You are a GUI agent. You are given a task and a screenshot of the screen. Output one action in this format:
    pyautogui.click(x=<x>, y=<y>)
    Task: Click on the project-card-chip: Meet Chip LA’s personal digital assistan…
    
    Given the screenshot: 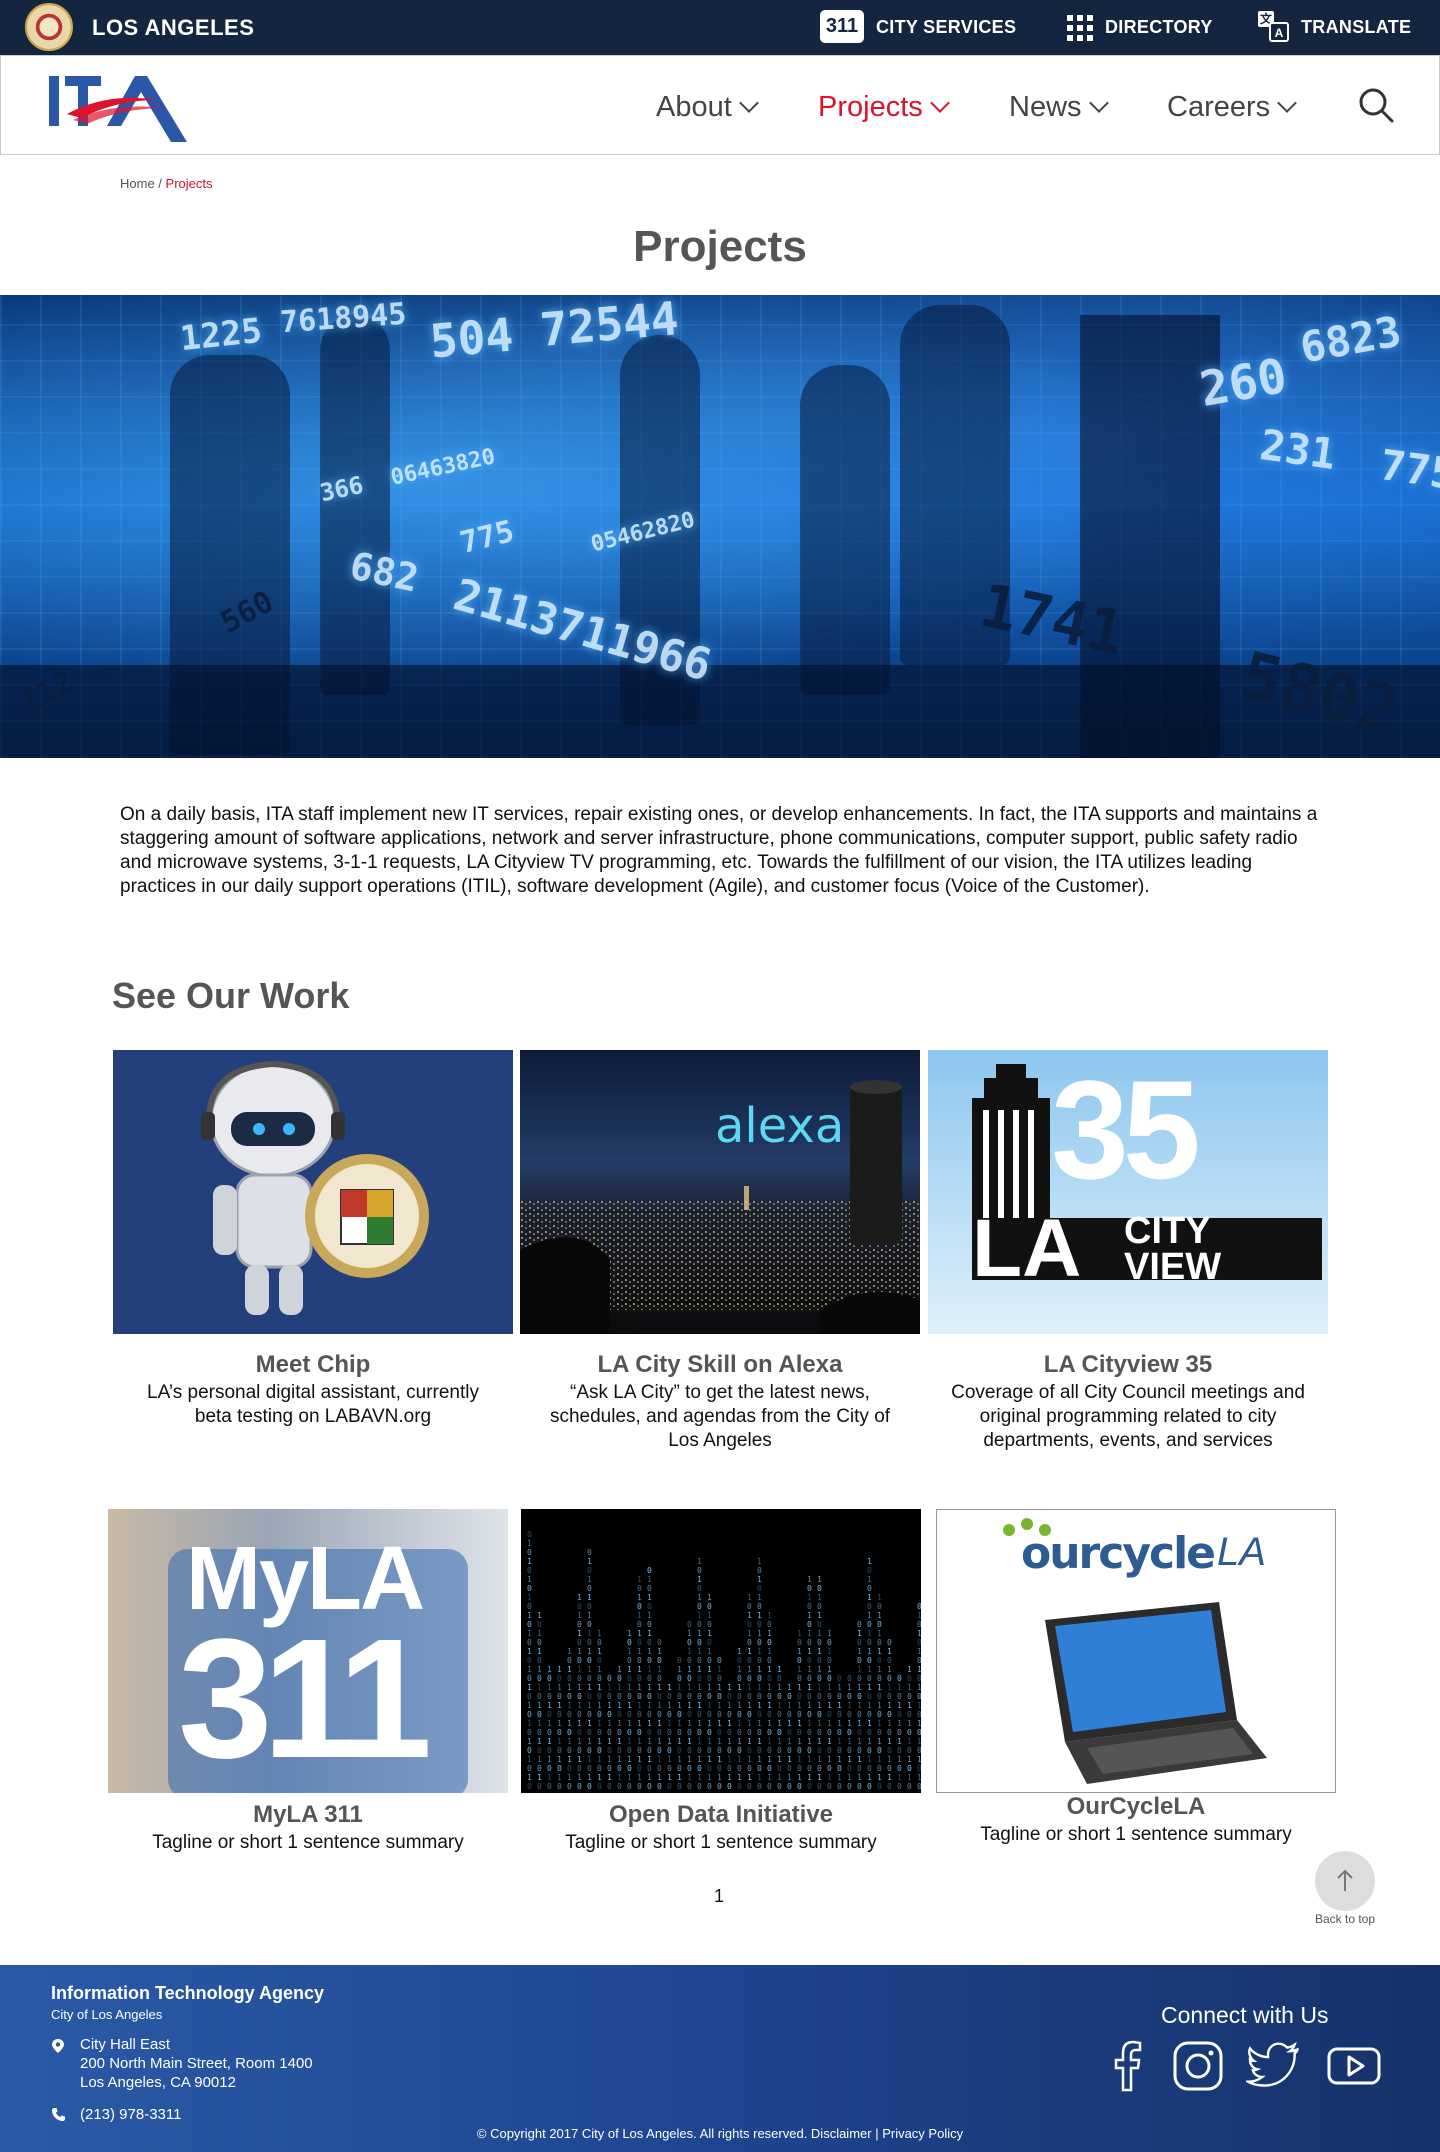 What is the action you would take?
    pyautogui.click(x=313, y=1239)
    